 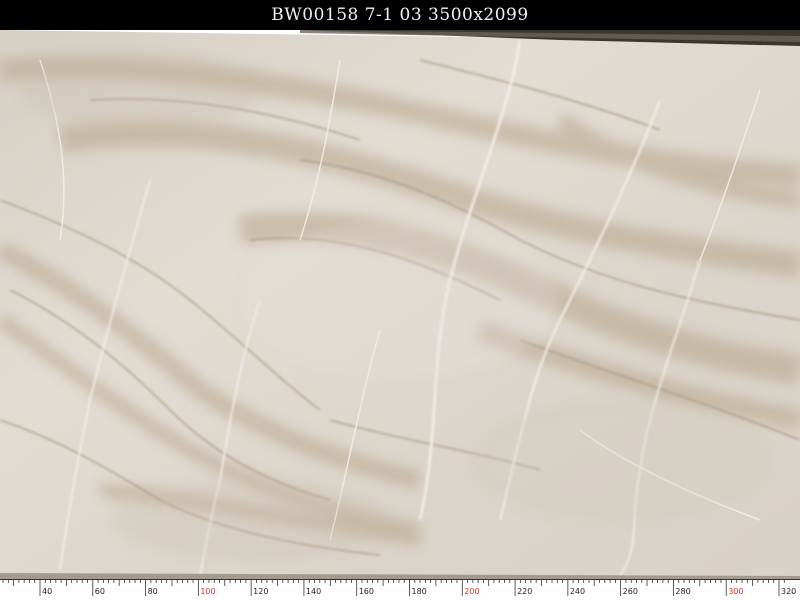 I want to click on ruler-label: 140, so click(x=313, y=591).